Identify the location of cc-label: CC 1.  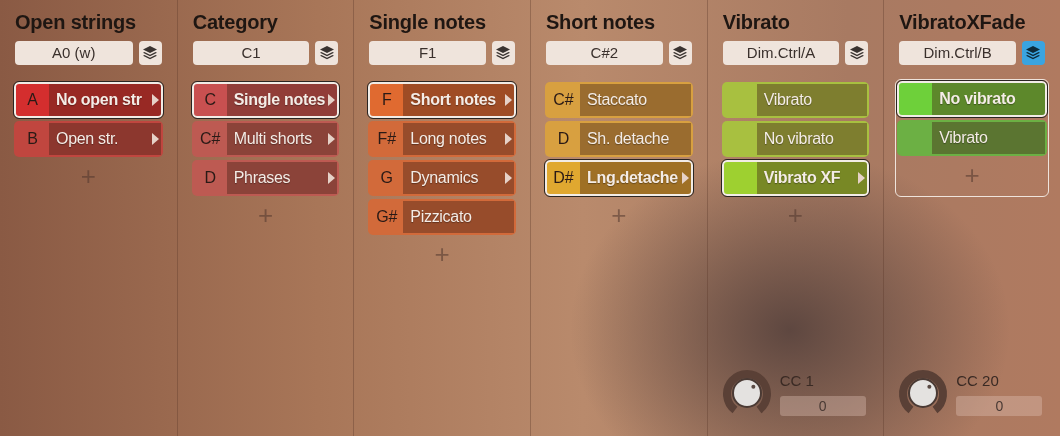
(797, 380).